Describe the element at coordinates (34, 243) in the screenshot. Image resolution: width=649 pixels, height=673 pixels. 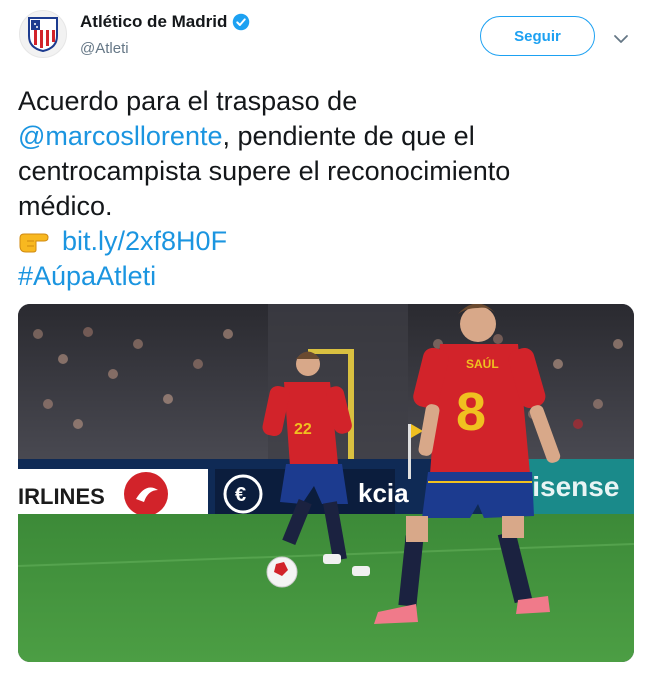
I see `pointing-hand-icon` at that location.